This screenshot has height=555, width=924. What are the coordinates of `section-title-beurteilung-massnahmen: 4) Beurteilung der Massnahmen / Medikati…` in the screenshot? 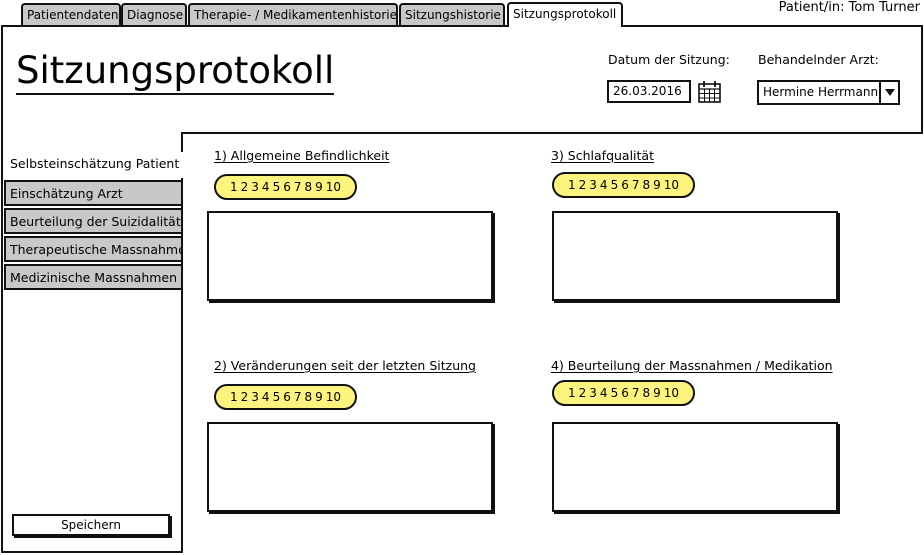 It's located at (692, 365).